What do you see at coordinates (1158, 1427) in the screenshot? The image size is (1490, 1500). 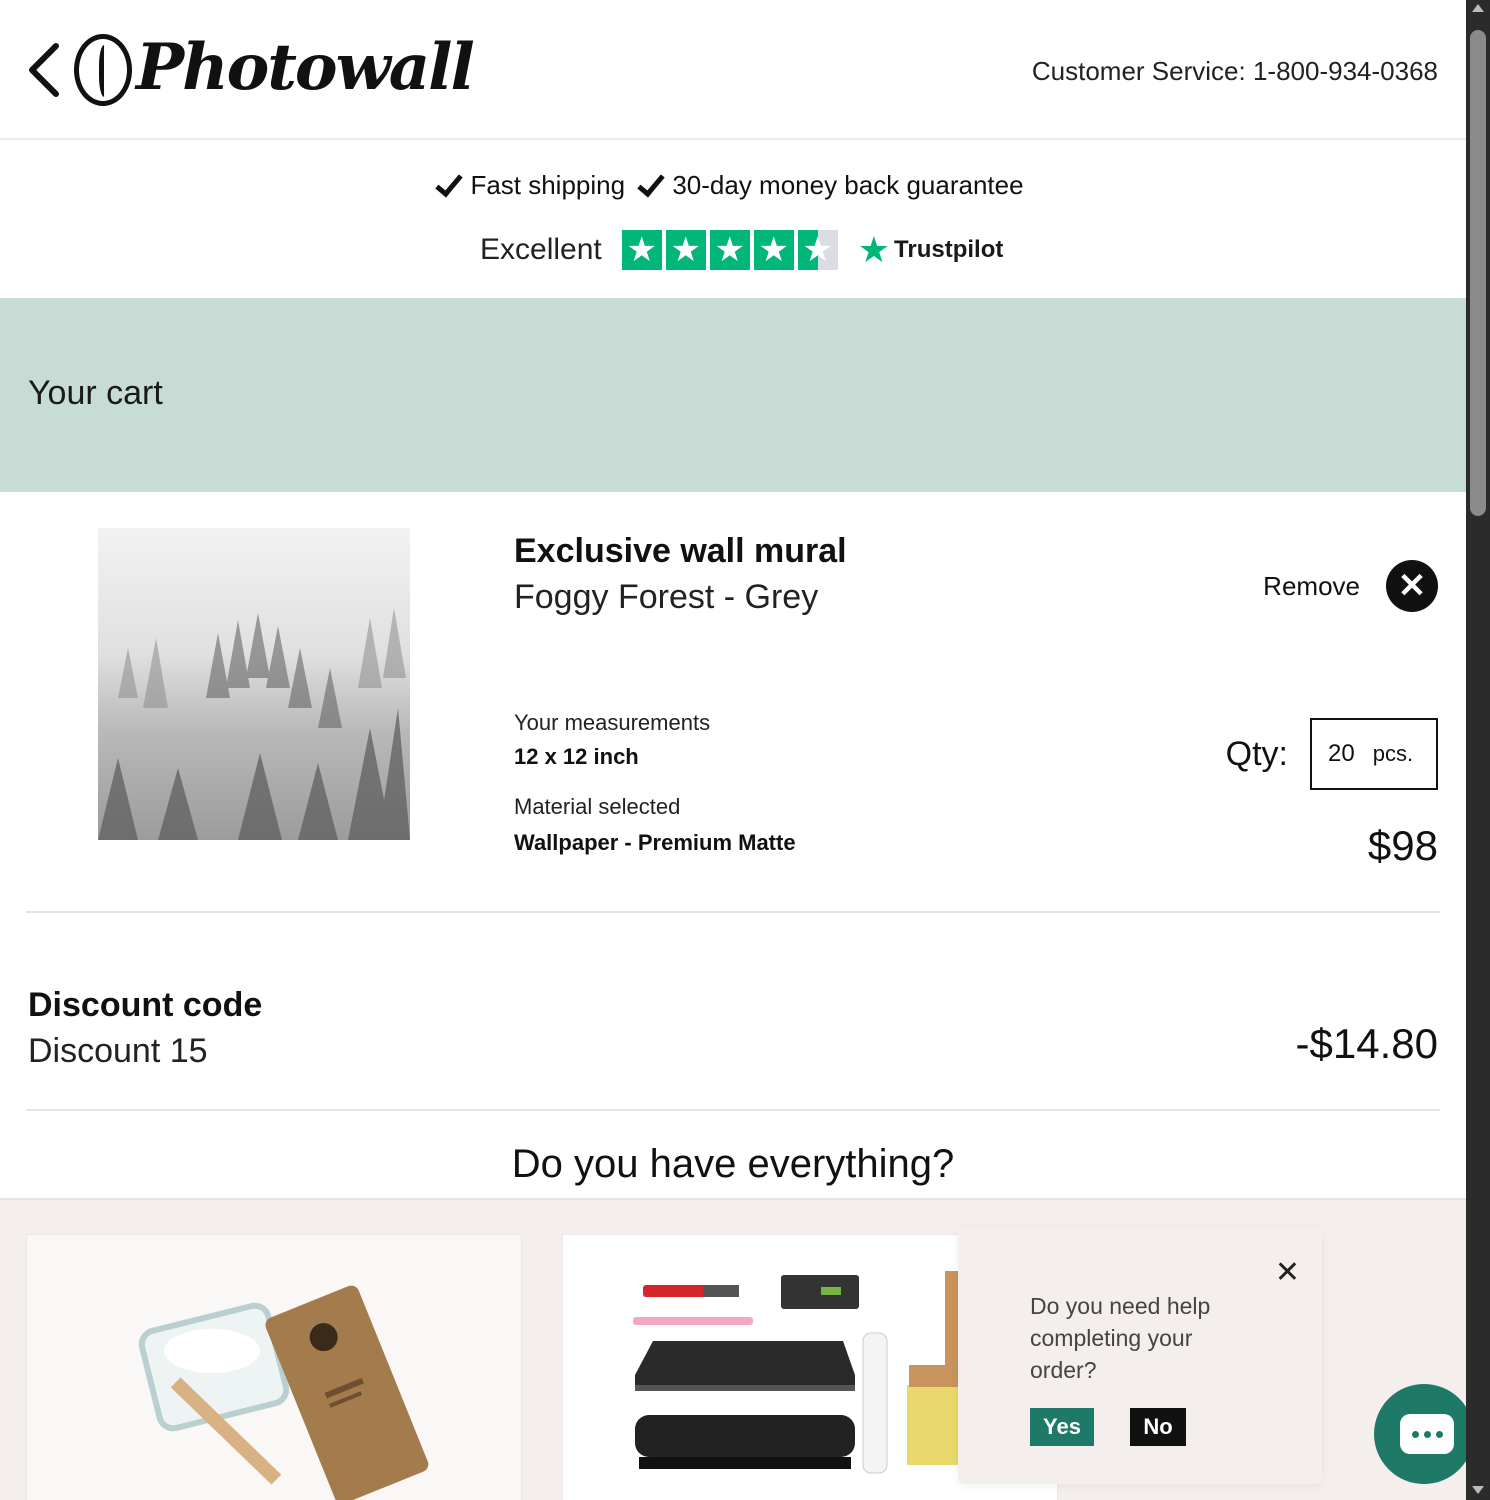 I see `no-button: No` at bounding box center [1158, 1427].